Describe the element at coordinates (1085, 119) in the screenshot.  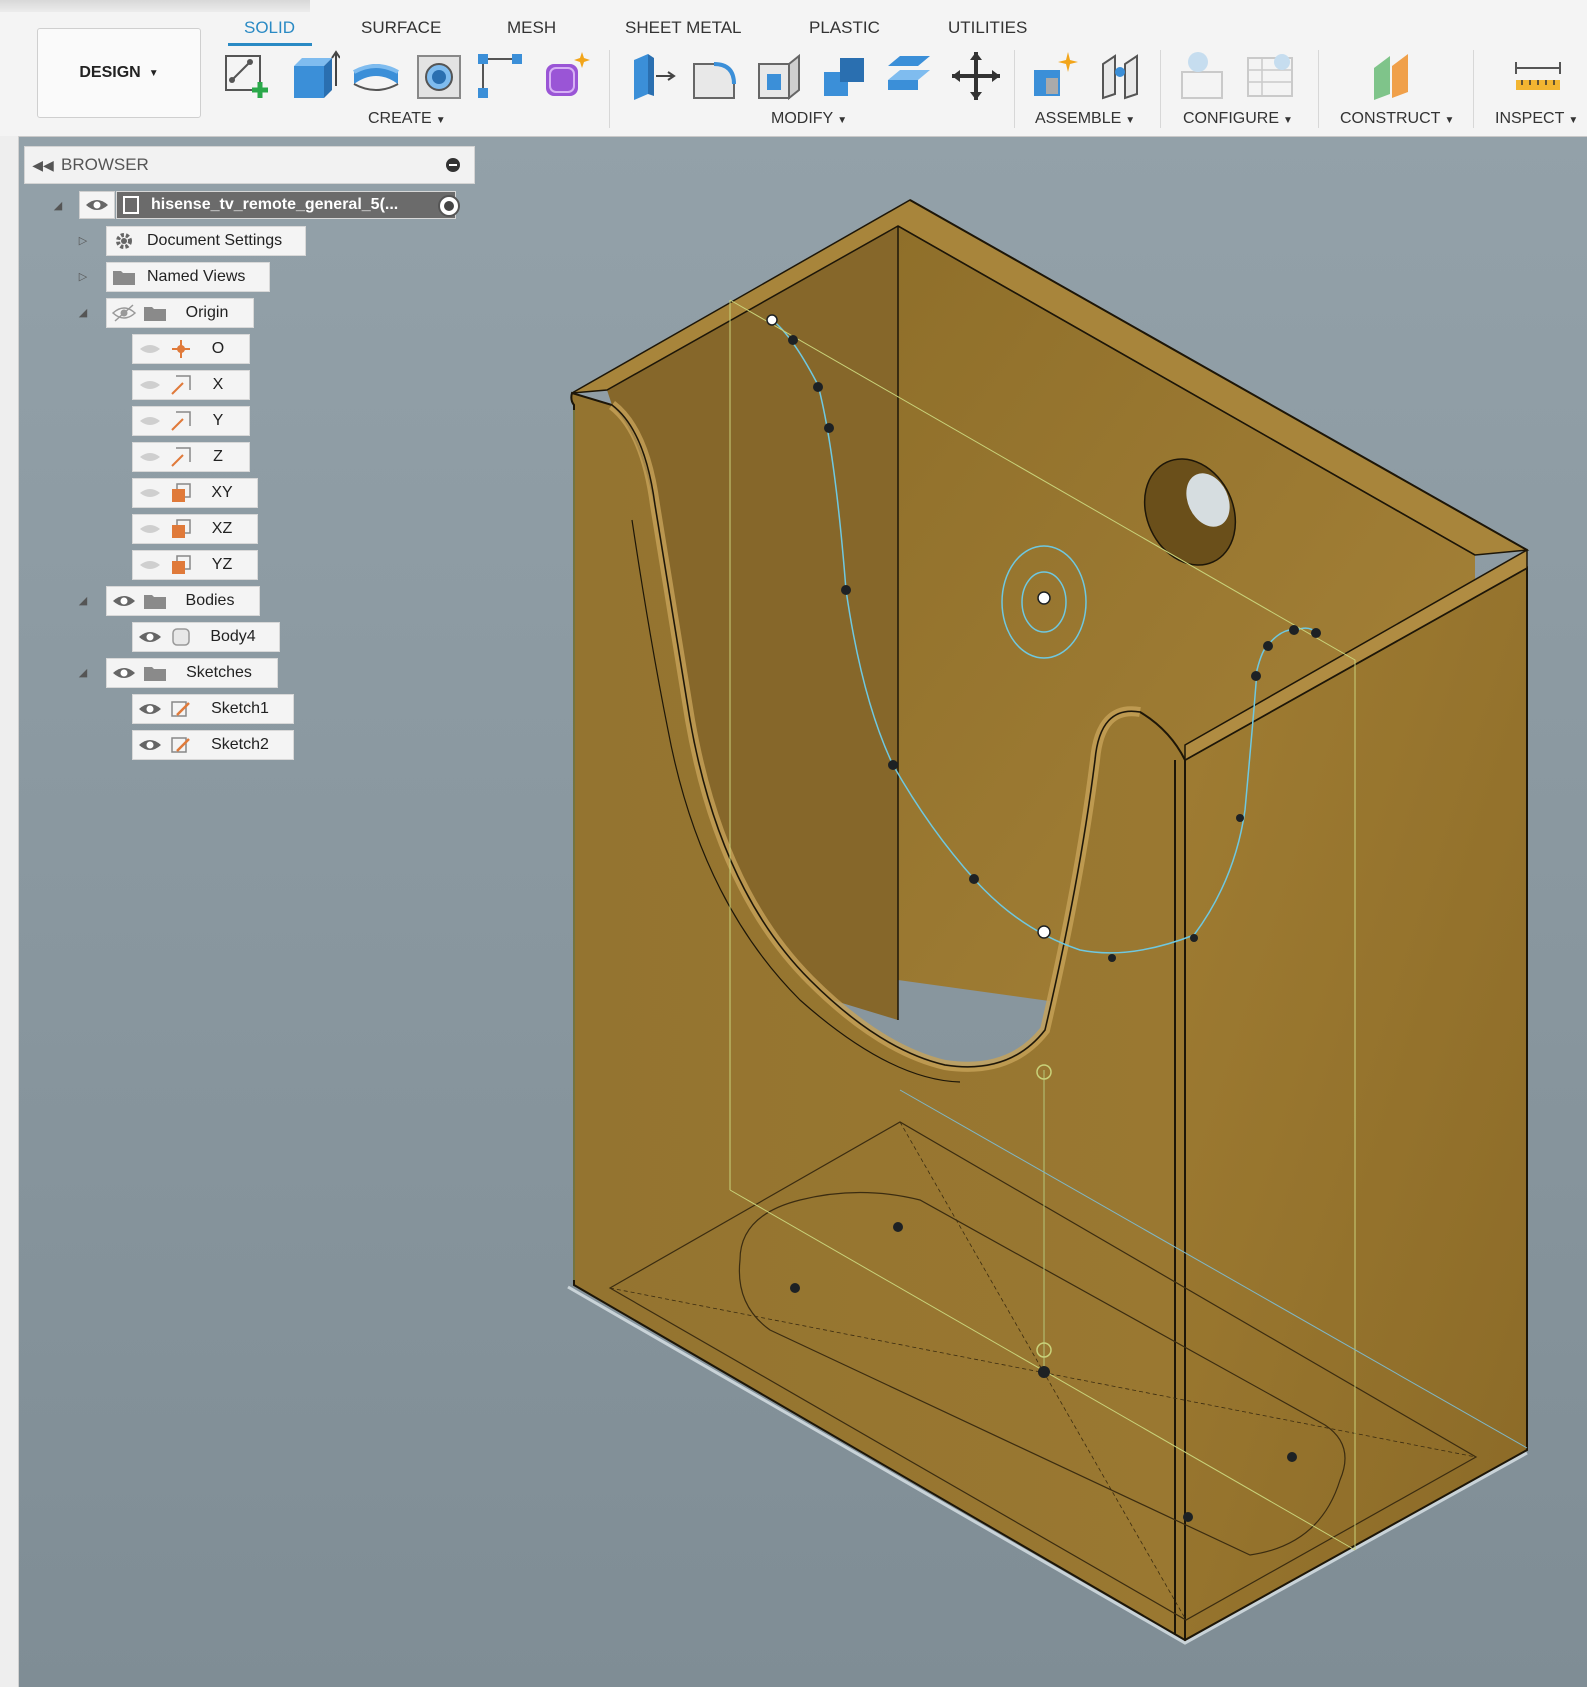
I see `assemble-menu: ASSEMBLE ▼` at that location.